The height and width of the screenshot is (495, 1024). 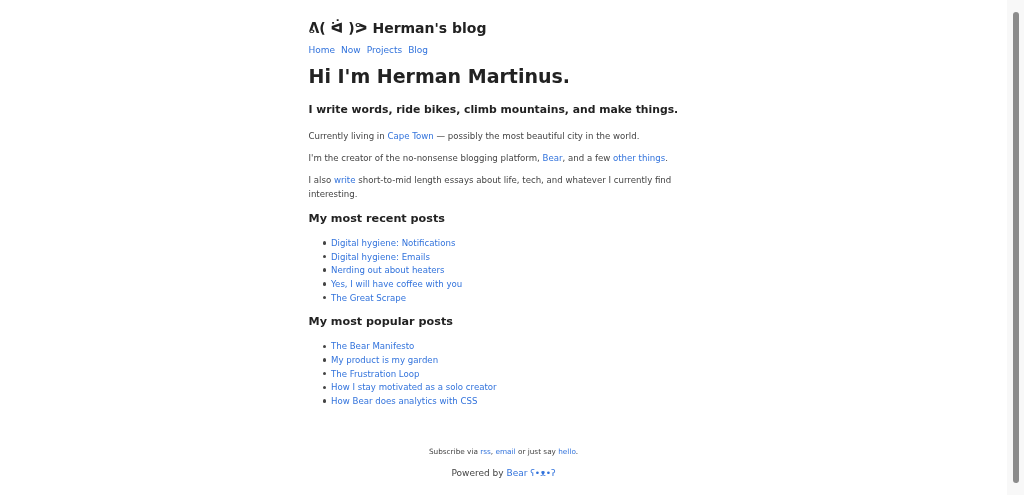 What do you see at coordinates (373, 346) in the screenshot?
I see `post-link: The Bear Manifesto` at bounding box center [373, 346].